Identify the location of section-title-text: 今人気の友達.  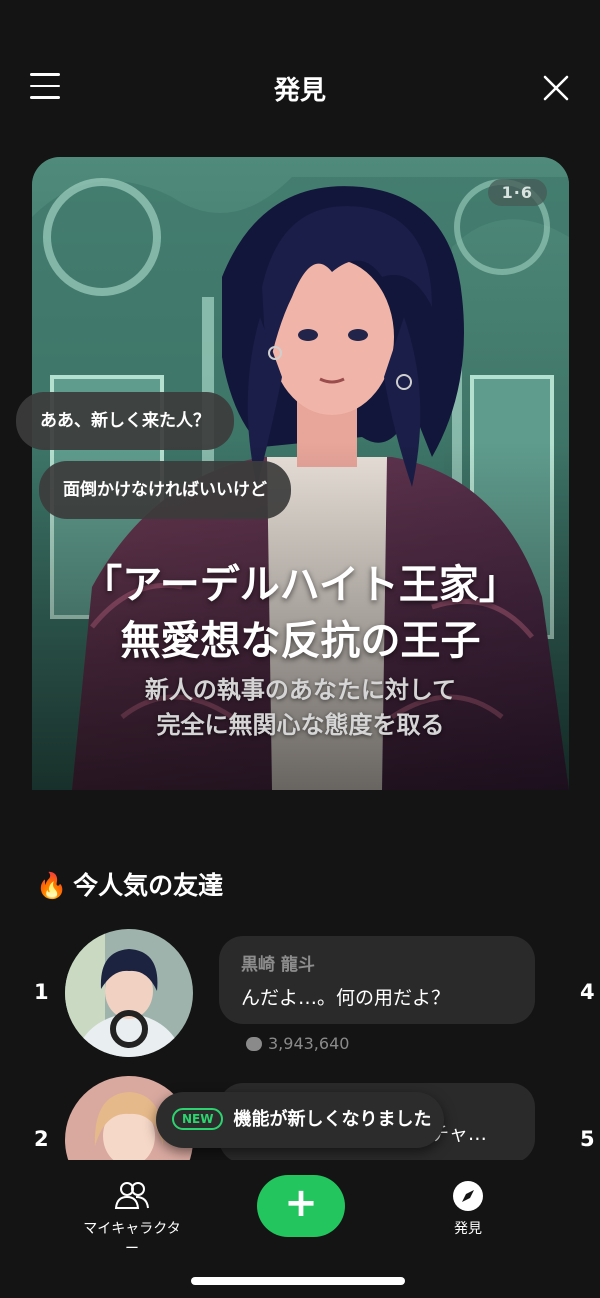
(148, 885).